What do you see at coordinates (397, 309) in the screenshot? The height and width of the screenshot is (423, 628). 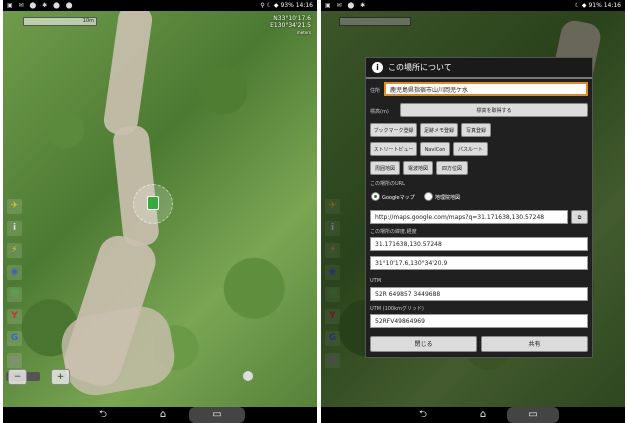 I see `mgrs-label: UTM (100kmグリッド)` at bounding box center [397, 309].